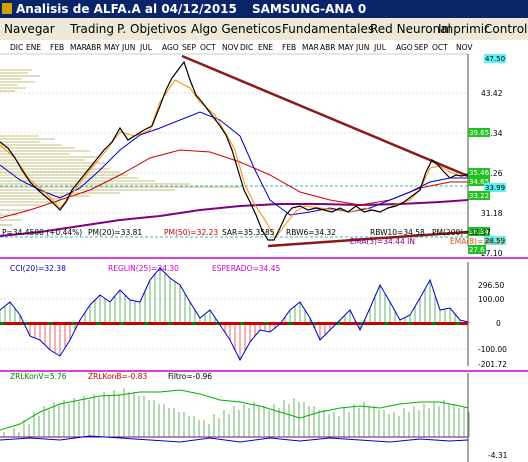 The image size is (528, 462). I want to click on menu-objetivos: P. Objetivos, so click(152, 29).